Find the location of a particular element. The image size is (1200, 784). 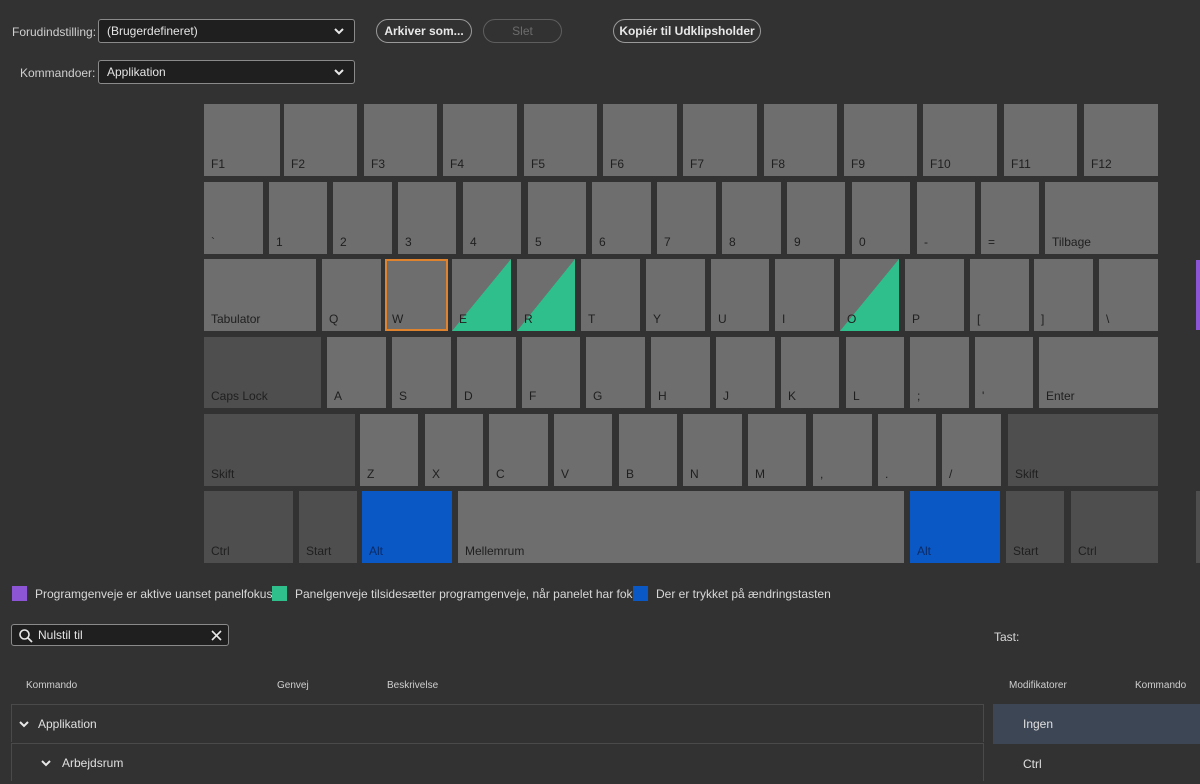

key-x: X is located at coordinates (454, 450).